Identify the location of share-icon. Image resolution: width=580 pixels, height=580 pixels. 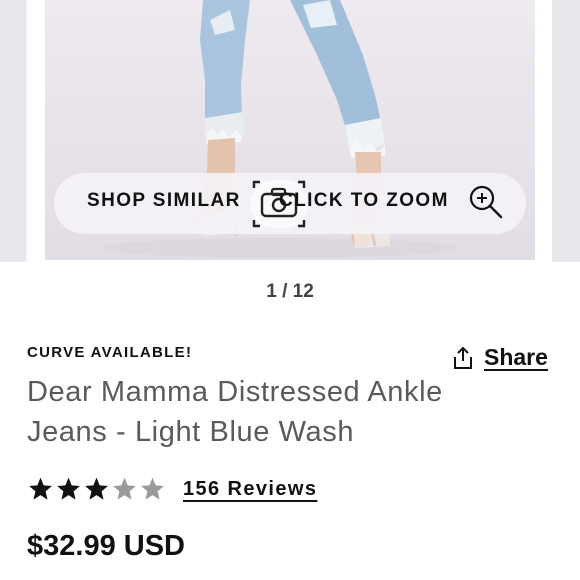
(463, 357).